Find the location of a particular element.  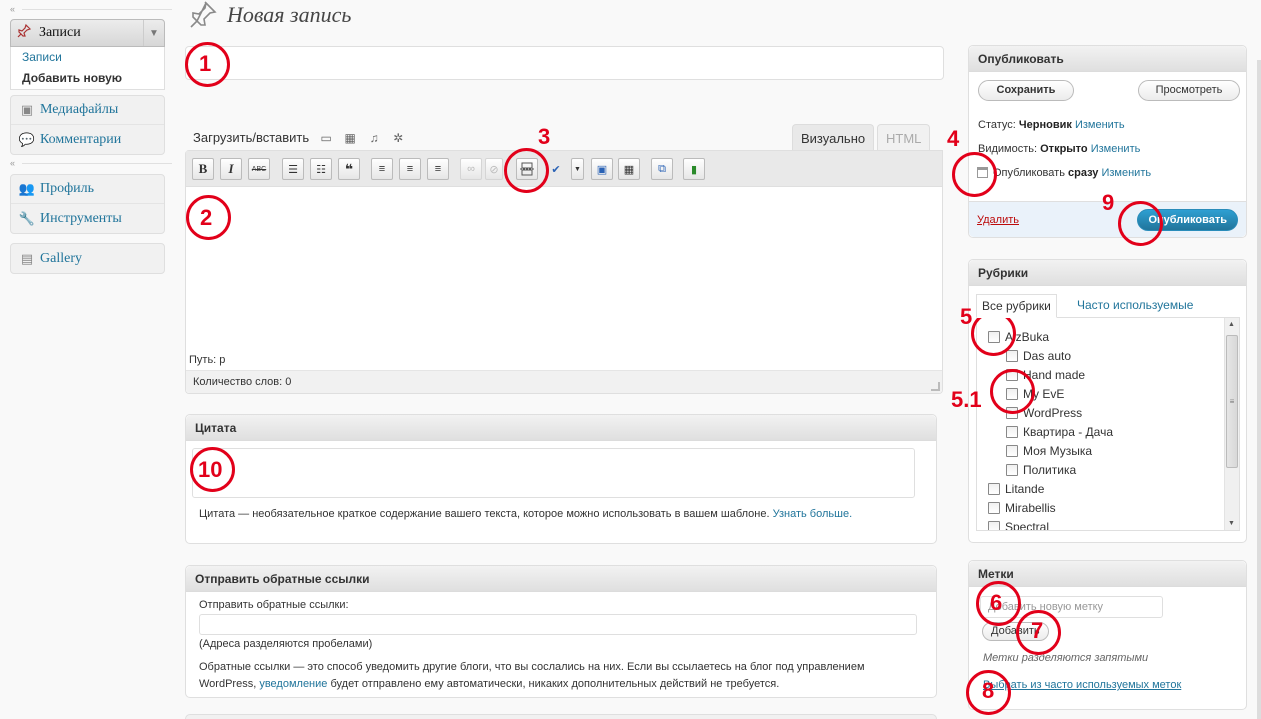

kitchen-sink-button: ▦ is located at coordinates (629, 169).